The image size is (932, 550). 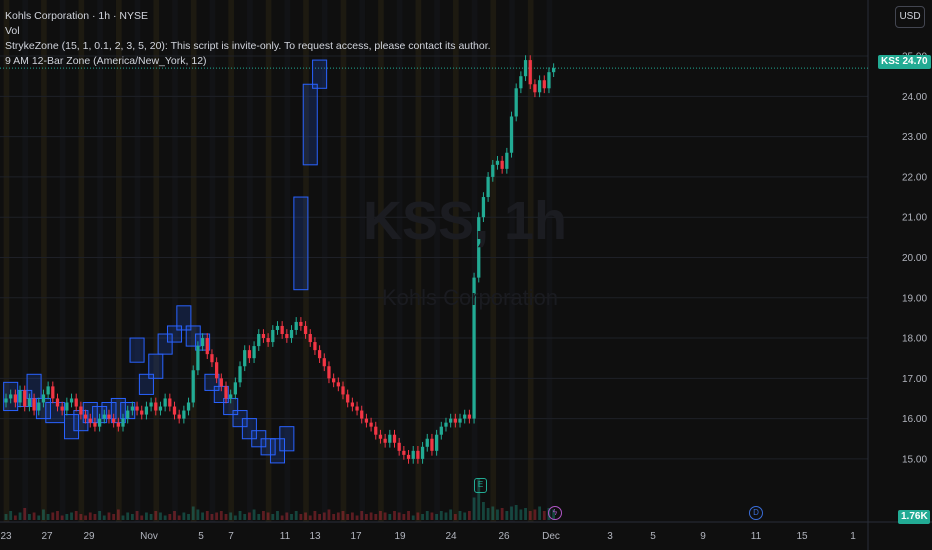 I want to click on y-tick-label: 19.00, so click(x=914, y=298).